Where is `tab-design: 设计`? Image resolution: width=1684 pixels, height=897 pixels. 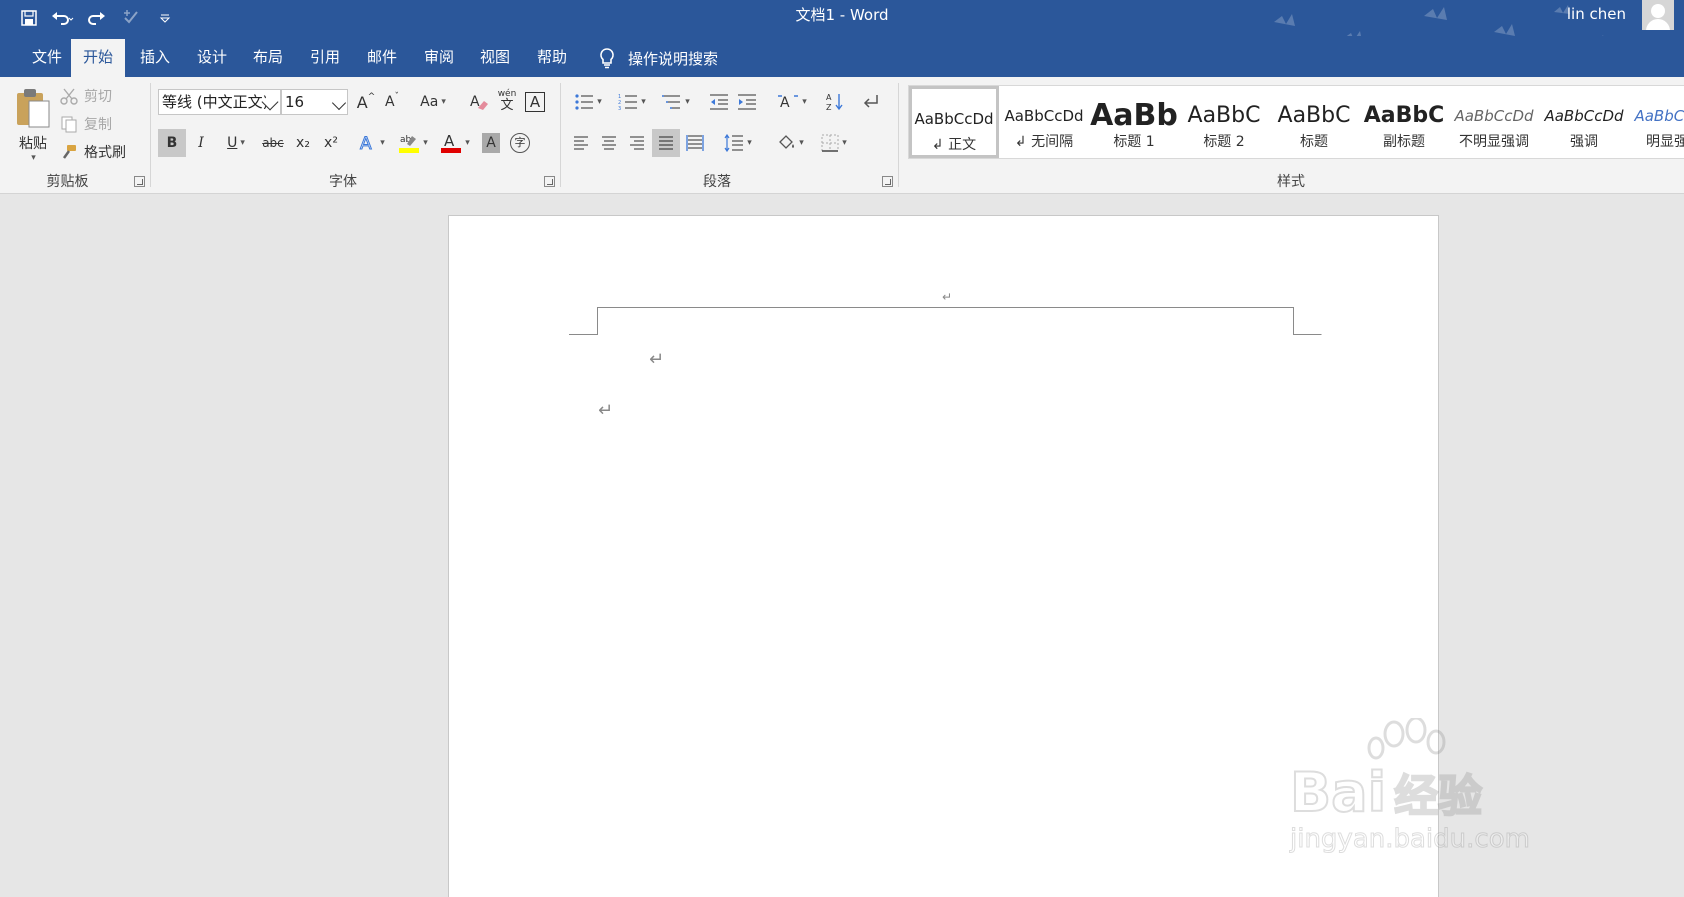
tab-design: 设计 is located at coordinates (212, 58).